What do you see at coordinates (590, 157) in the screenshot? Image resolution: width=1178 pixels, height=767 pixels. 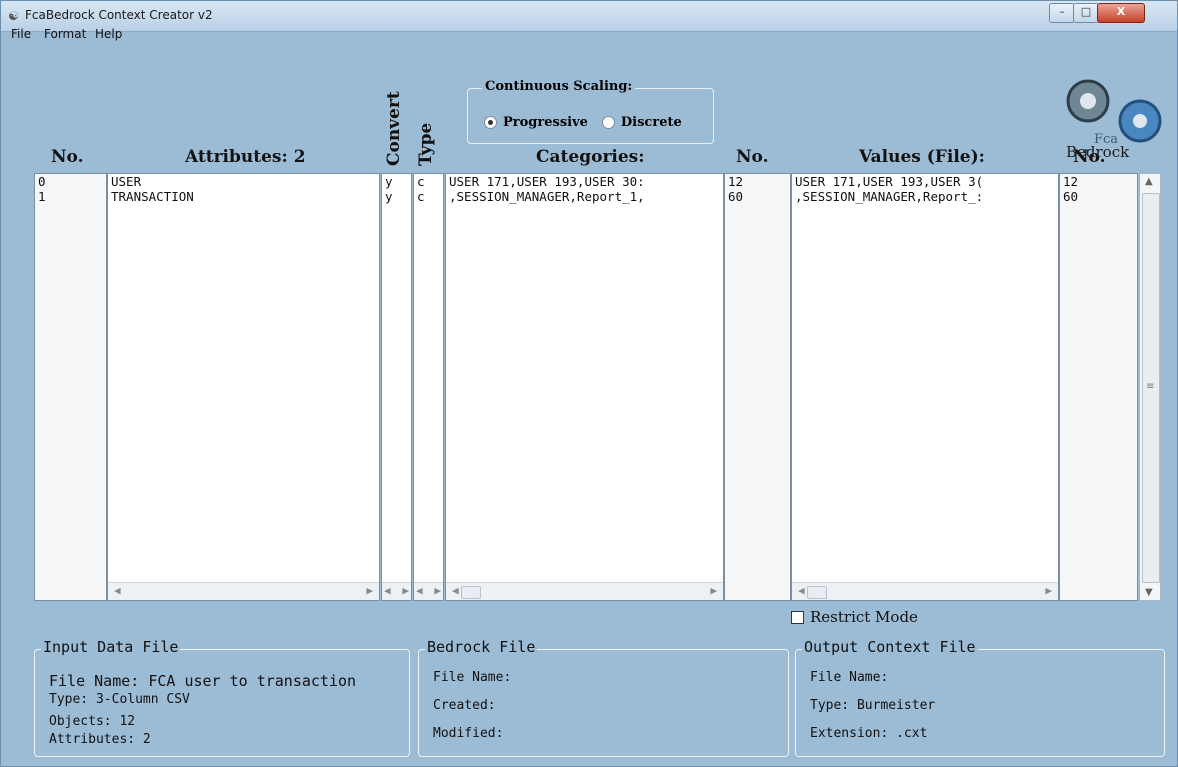 I see `header-categories: Categories:` at bounding box center [590, 157].